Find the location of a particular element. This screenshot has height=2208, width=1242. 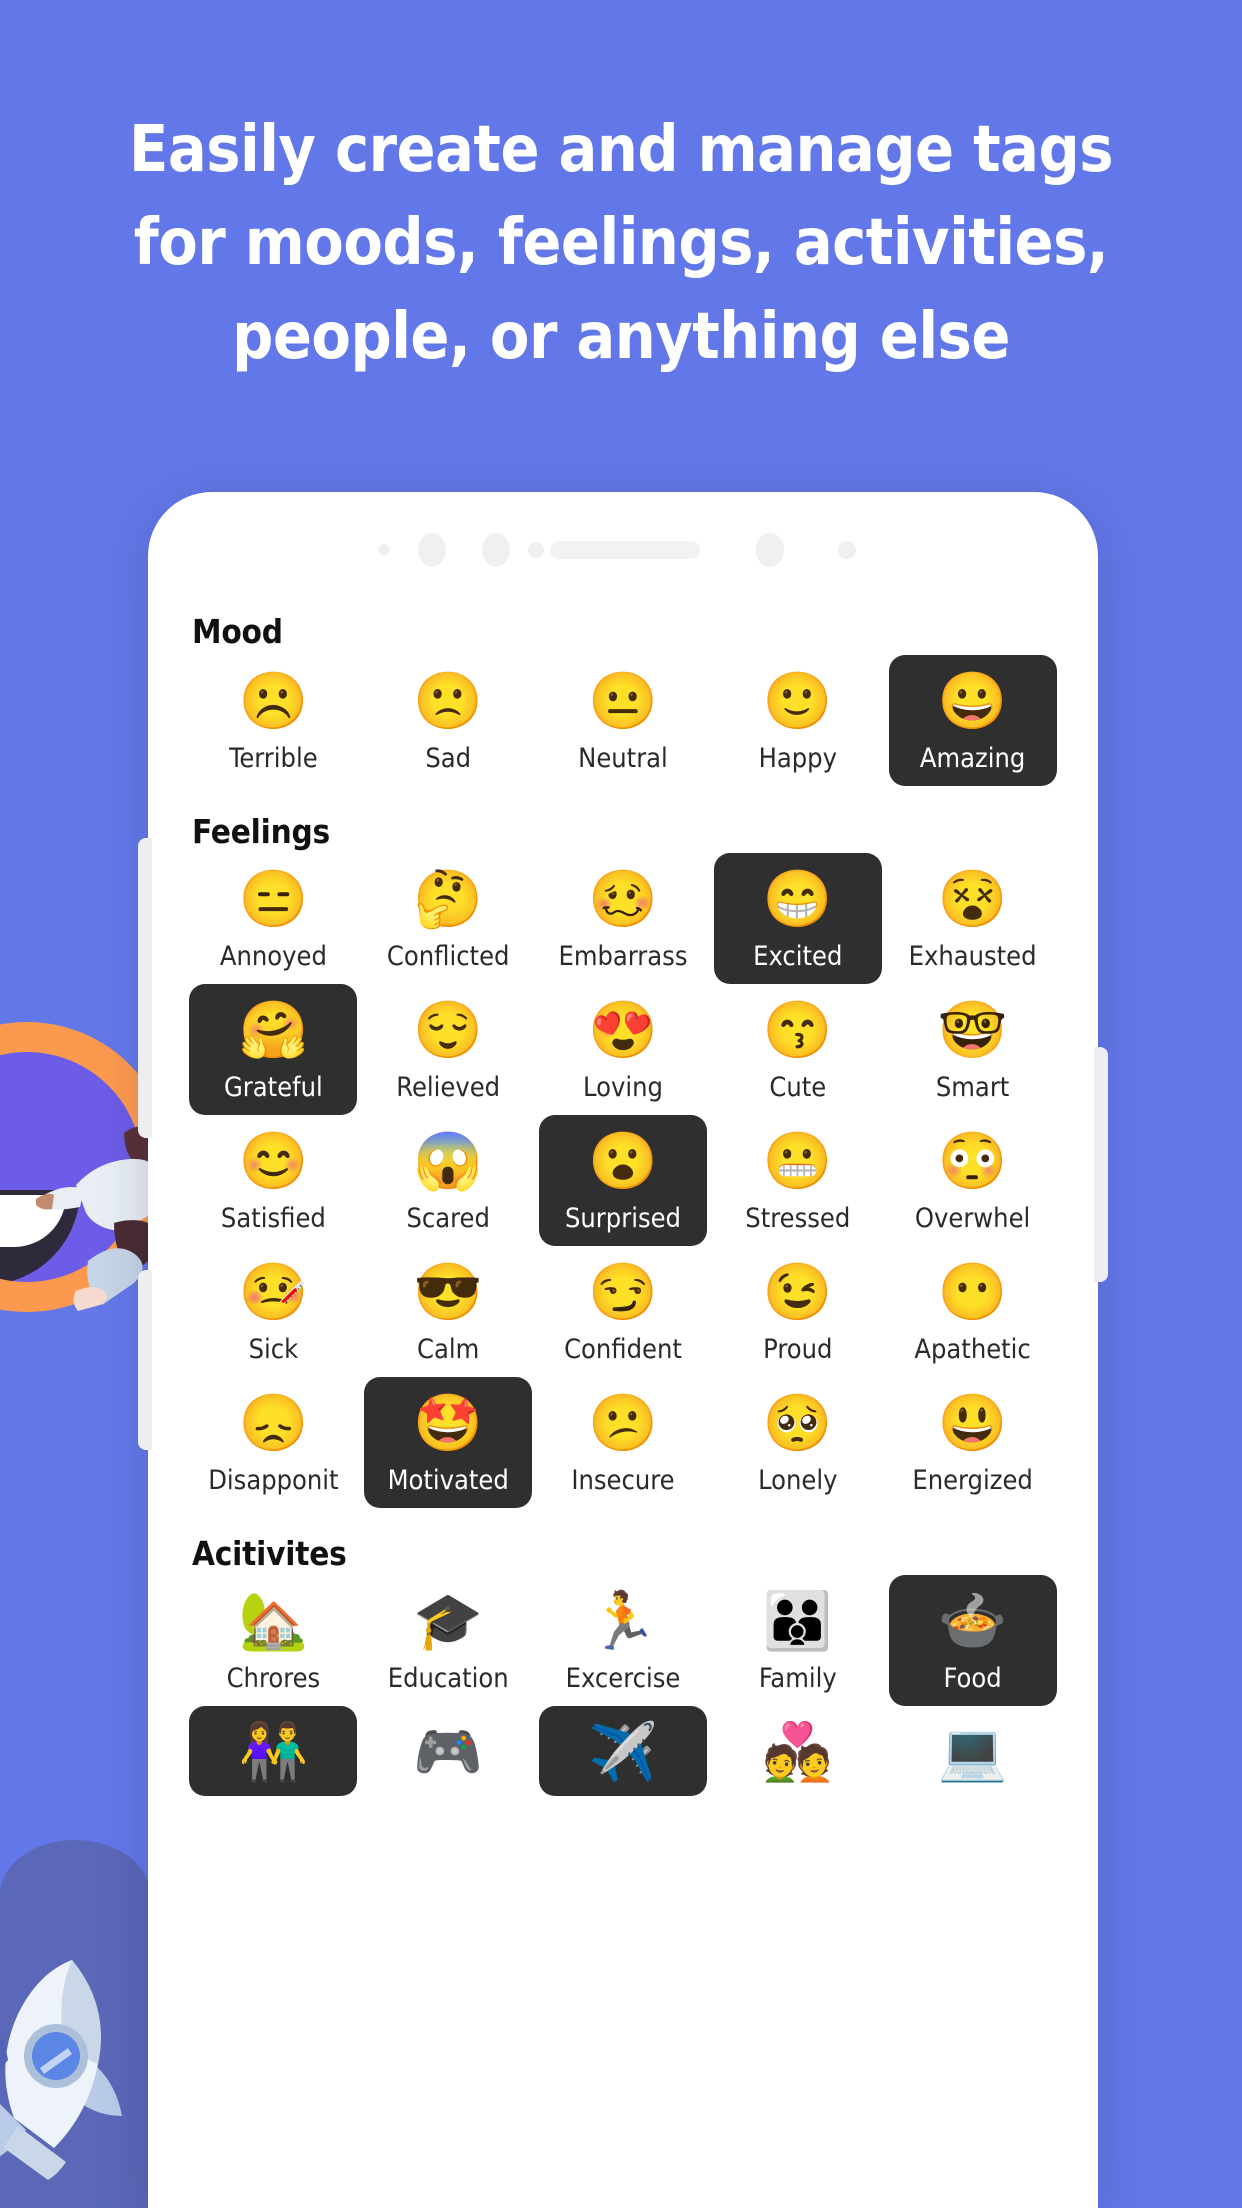

tag-scared: 😱 Scared is located at coordinates (448, 1180).